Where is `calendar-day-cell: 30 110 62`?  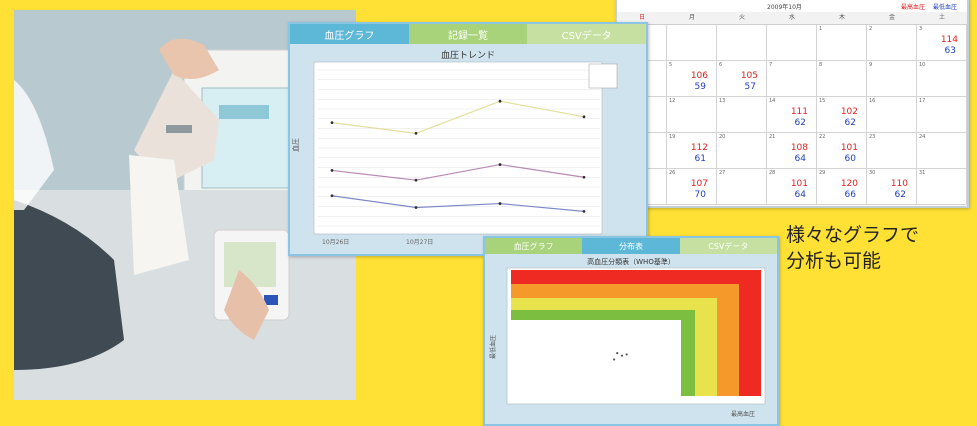 calendar-day-cell: 30 110 62 is located at coordinates (892, 187).